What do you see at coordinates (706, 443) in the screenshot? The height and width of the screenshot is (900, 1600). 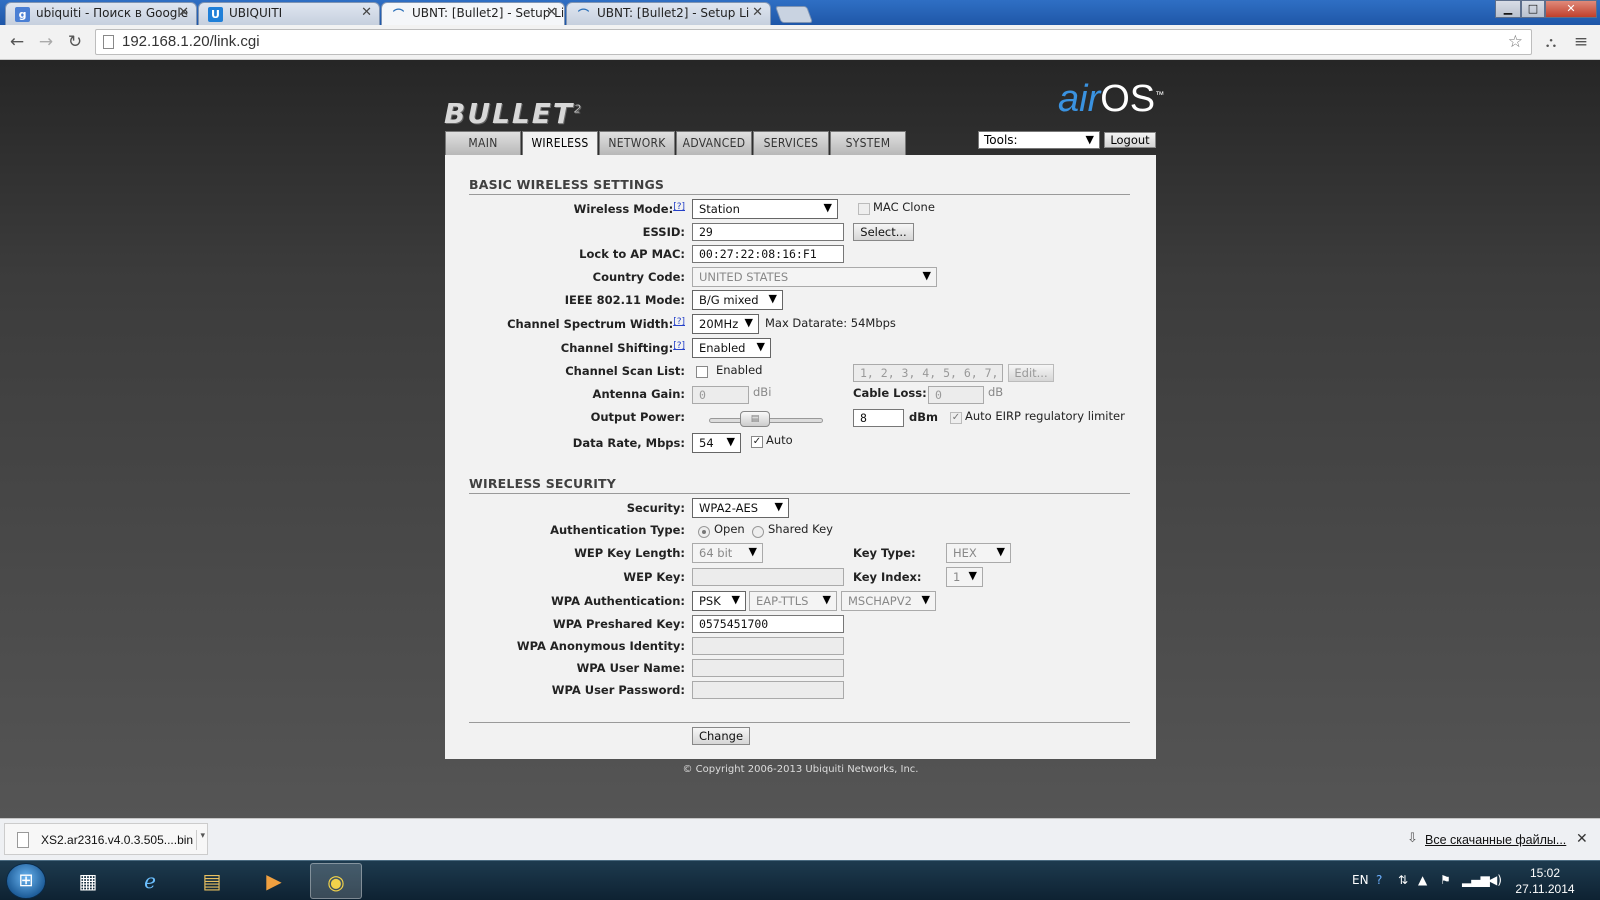 I see `data-rate-value: 54` at bounding box center [706, 443].